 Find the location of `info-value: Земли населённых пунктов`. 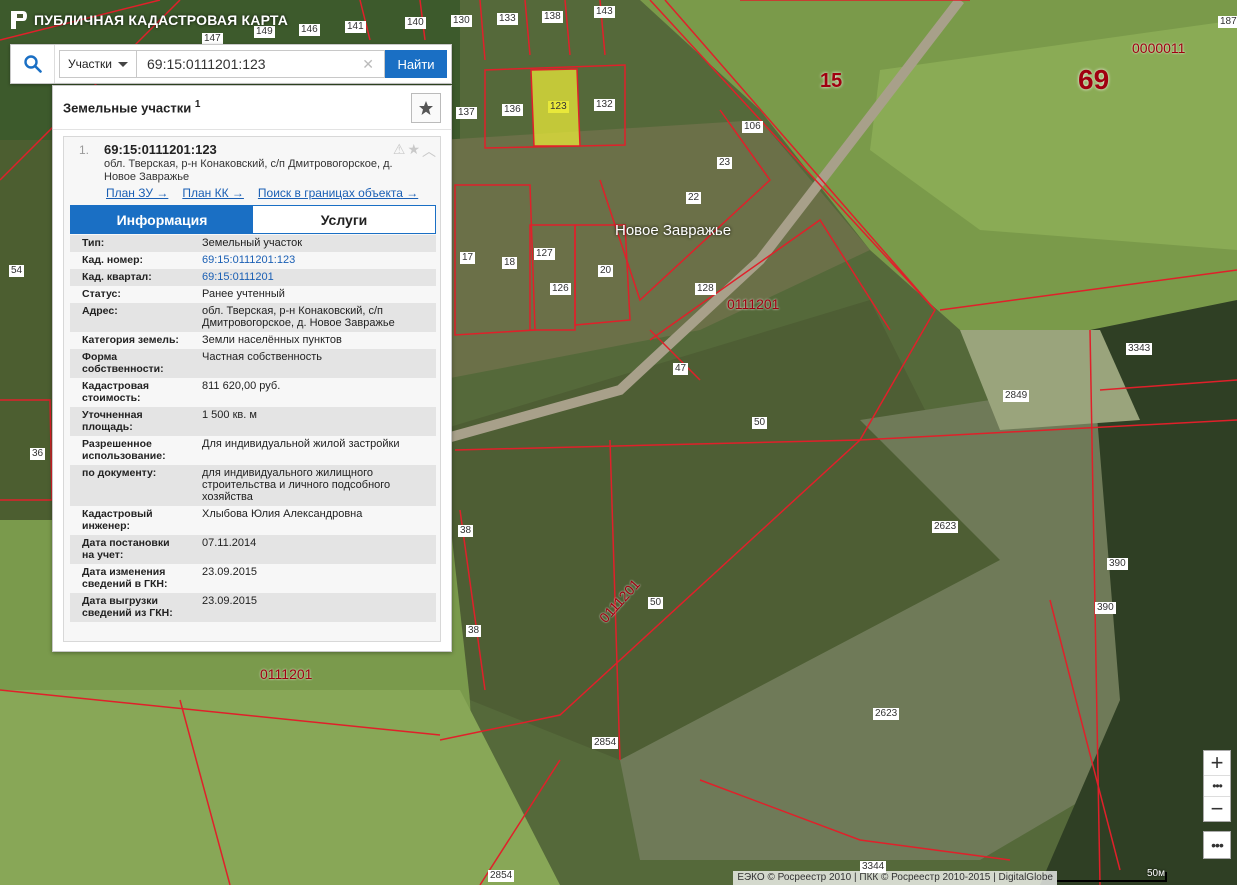

info-value: Земли населённых пунктов is located at coordinates (272, 340).